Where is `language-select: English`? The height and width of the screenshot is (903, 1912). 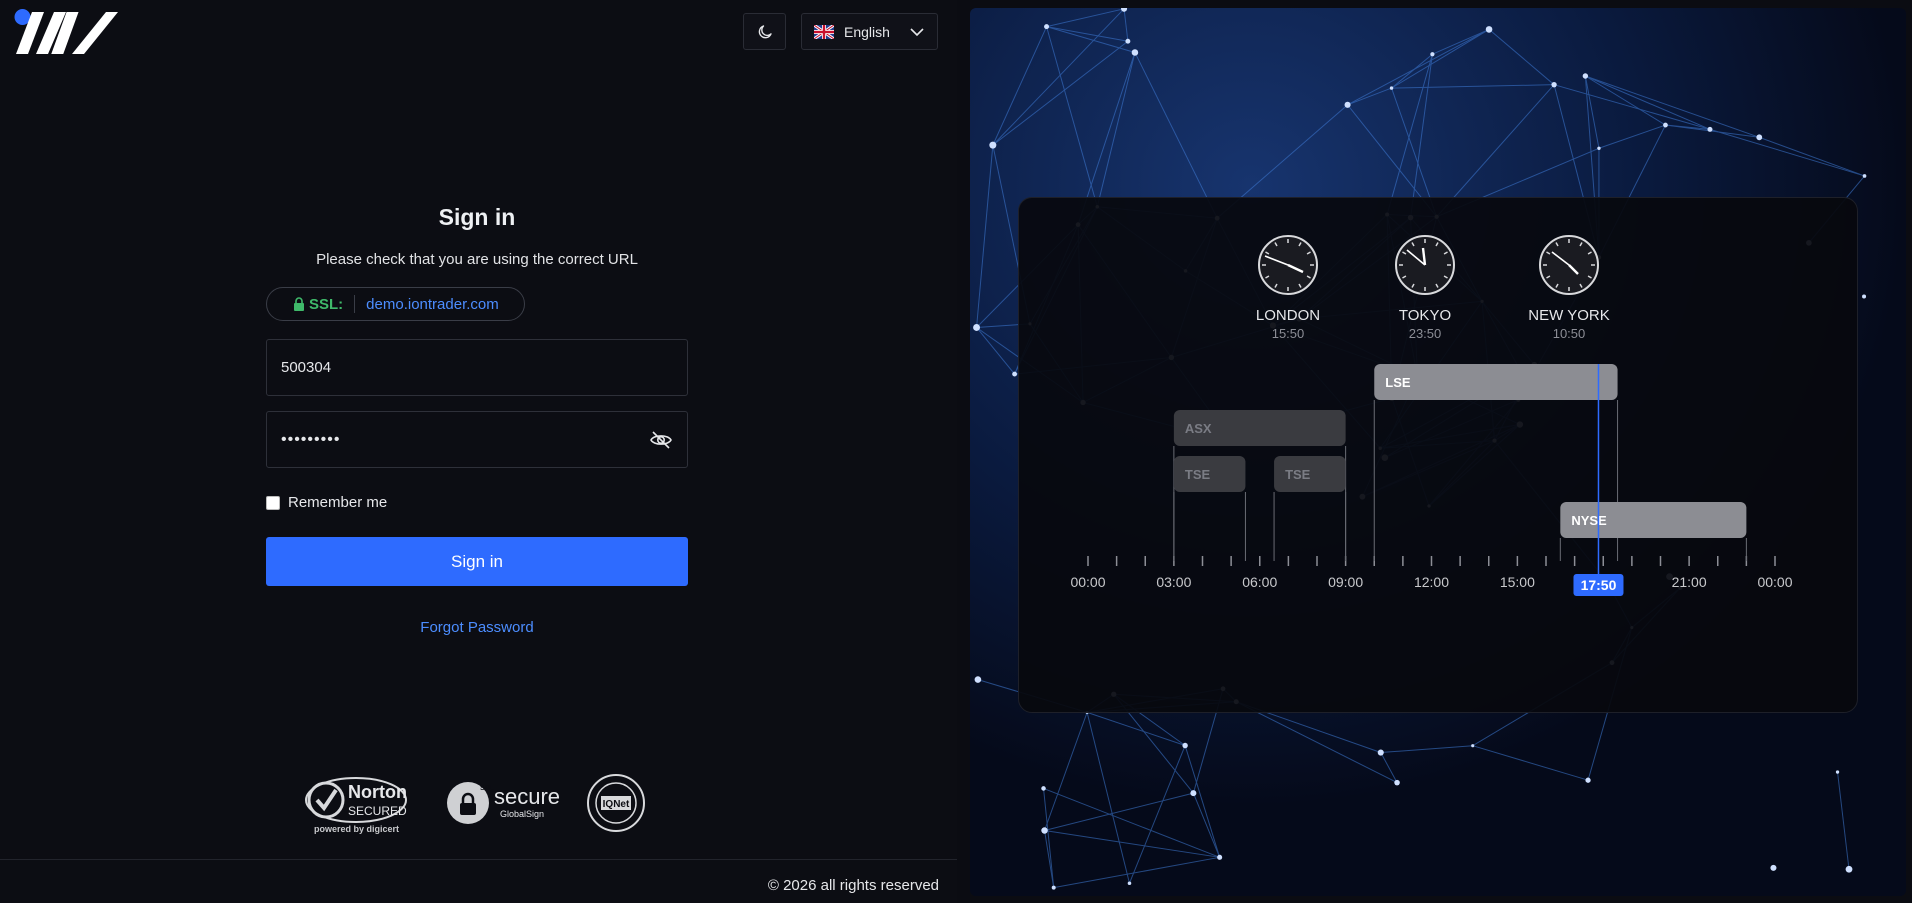 language-select: English is located at coordinates (869, 31).